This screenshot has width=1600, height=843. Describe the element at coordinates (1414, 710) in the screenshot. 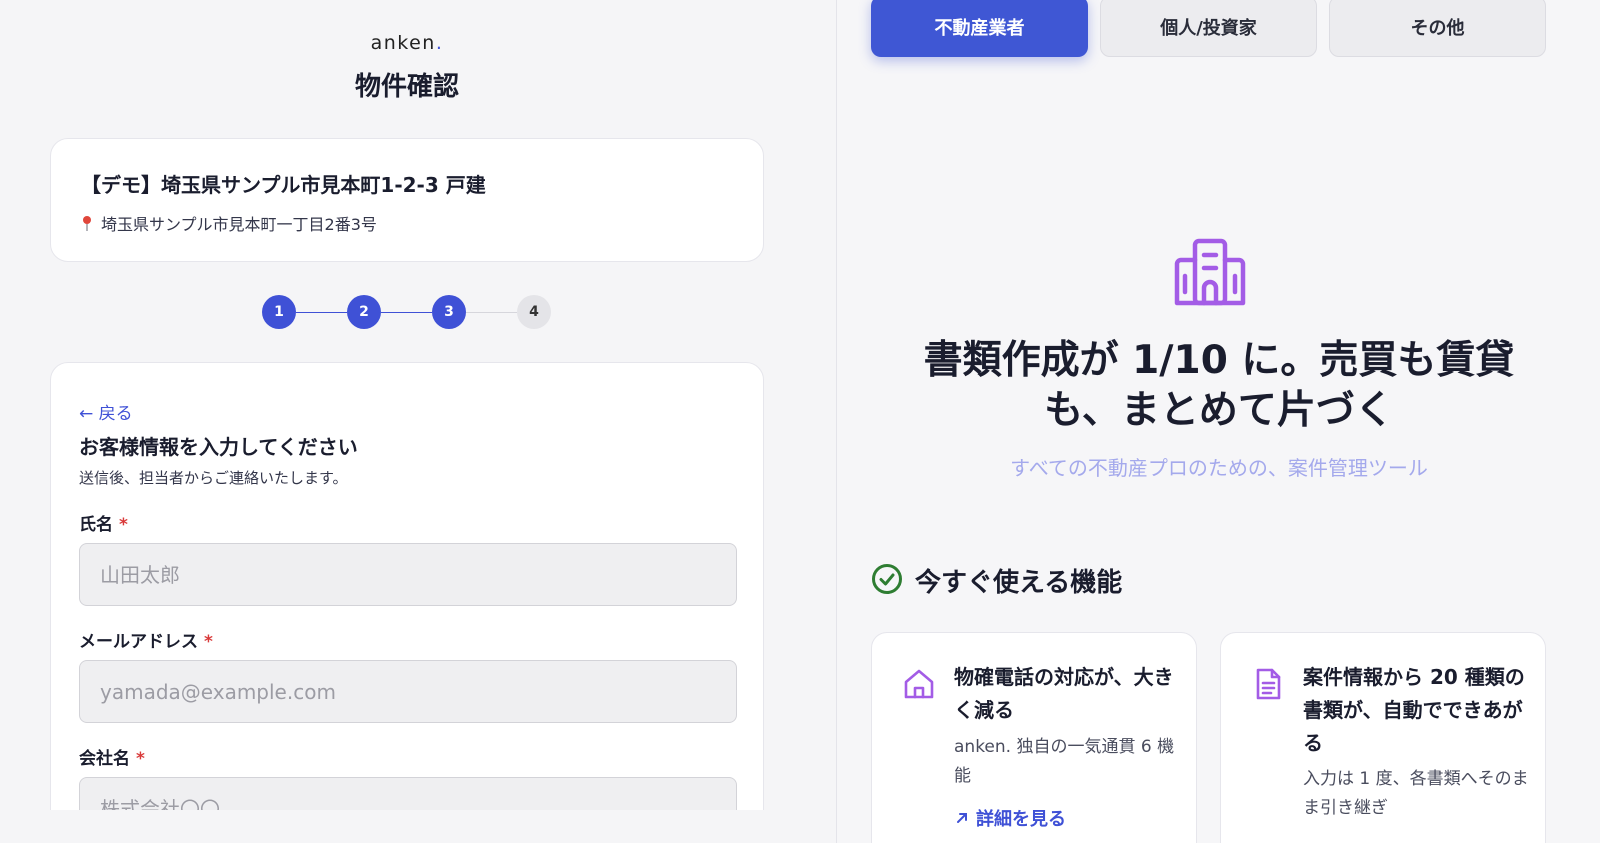

I see `feature-card-title: 案件情報から 20 種類の書類が、自動でできあがる` at that location.